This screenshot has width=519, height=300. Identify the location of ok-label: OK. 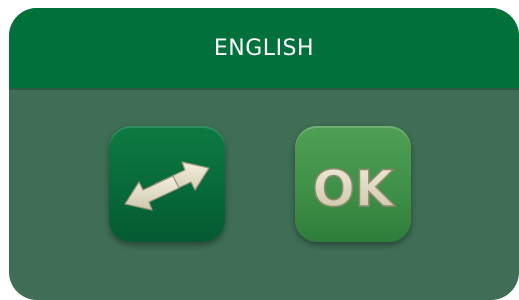
(354, 189).